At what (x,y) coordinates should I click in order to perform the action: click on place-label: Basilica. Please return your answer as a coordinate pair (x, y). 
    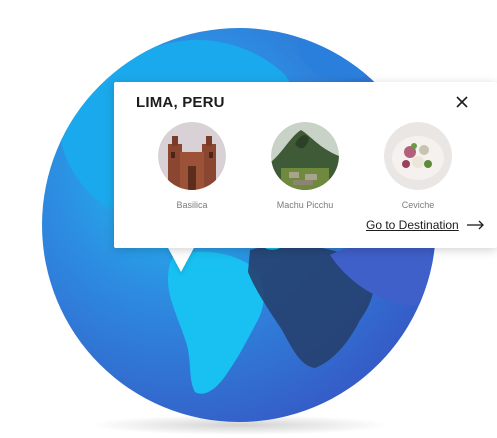
    Looking at the image, I should click on (192, 205).